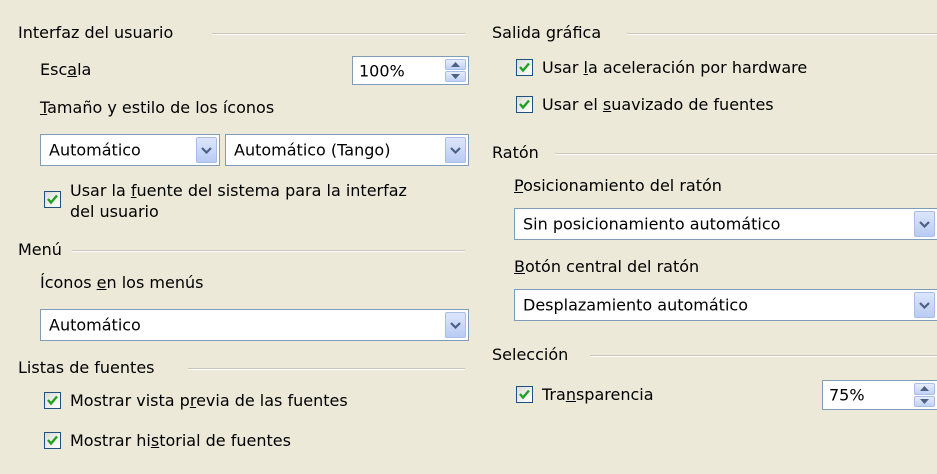 Image resolution: width=937 pixels, height=474 pixels. I want to click on transparency-checkbox, so click(524, 394).